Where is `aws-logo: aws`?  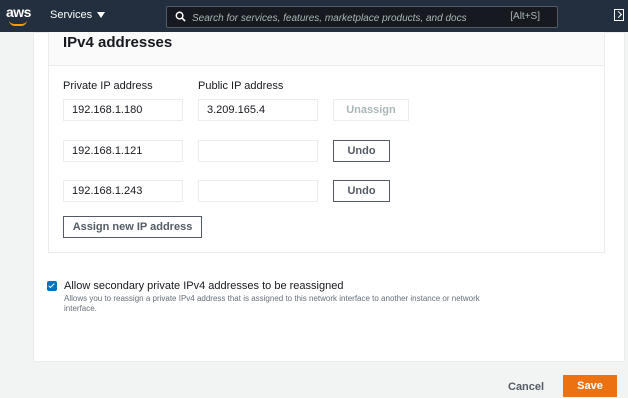
aws-logo: aws is located at coordinates (19, 16).